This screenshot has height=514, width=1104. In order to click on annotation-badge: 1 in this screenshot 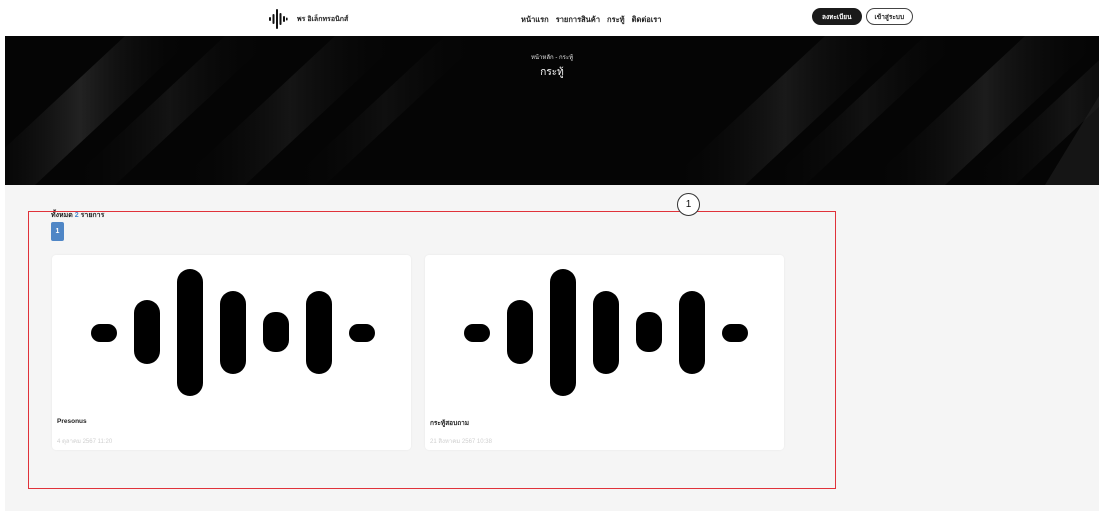, I will do `click(688, 204)`.